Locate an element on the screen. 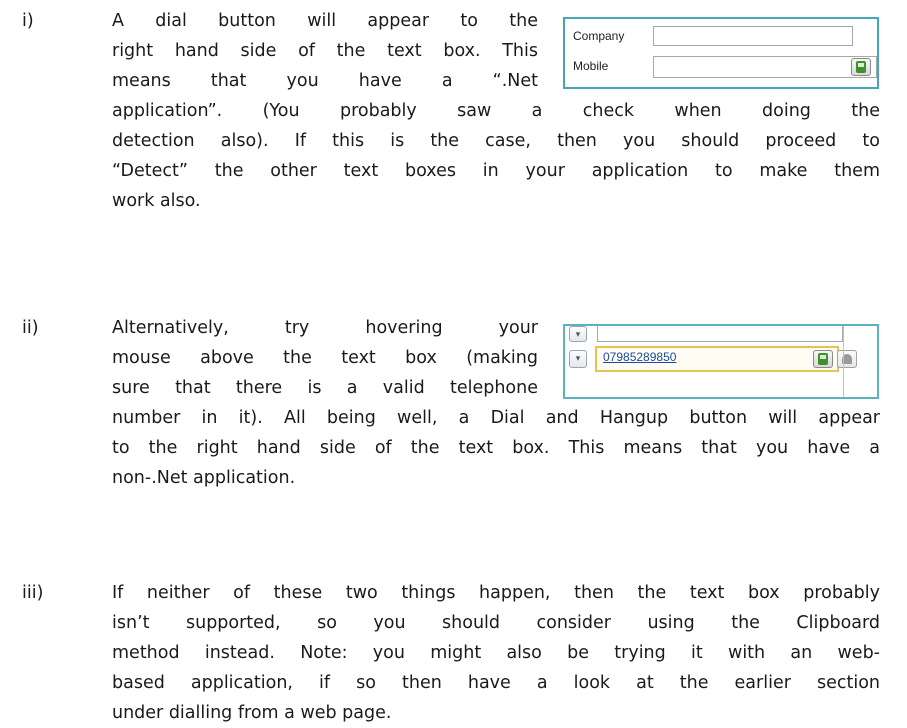 This screenshot has width=907, height=728. paragraph-line: right hand side of the text box. This is located at coordinates (325, 51).